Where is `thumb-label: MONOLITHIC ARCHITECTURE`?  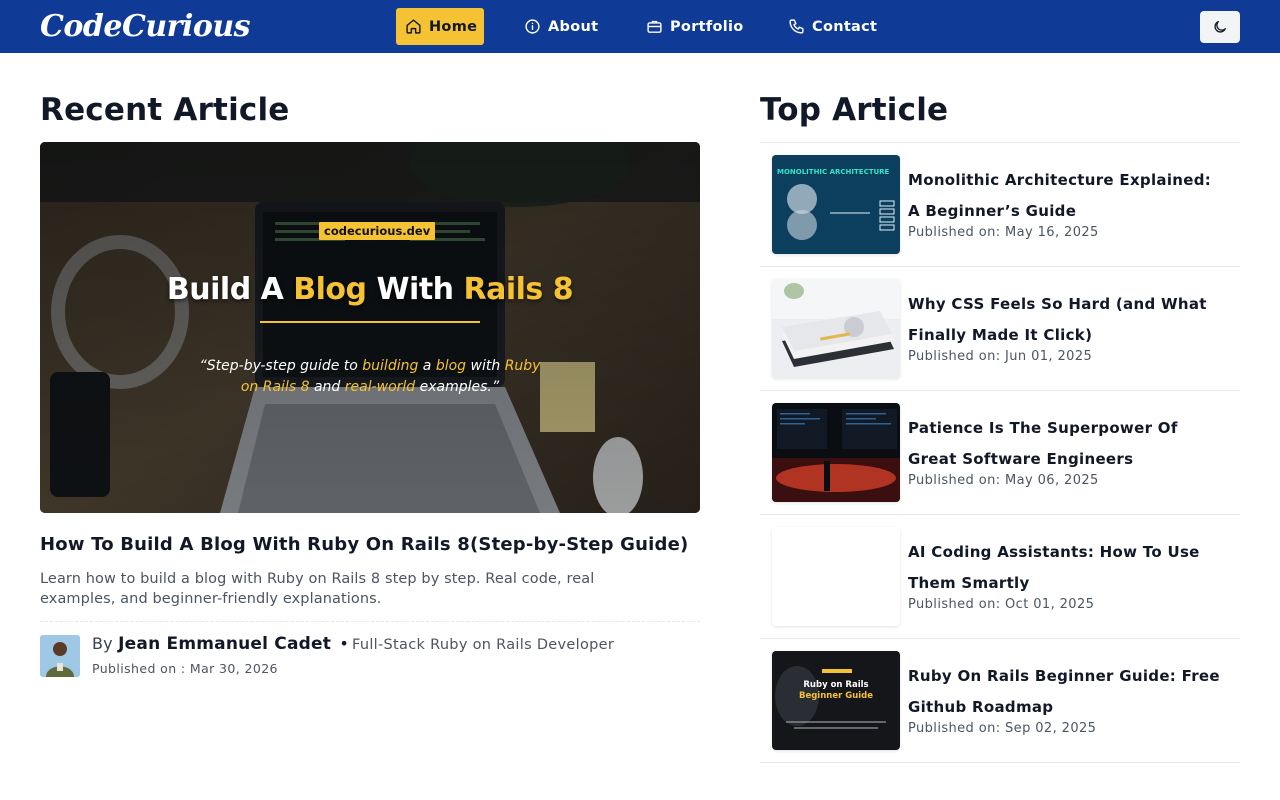 thumb-label: MONOLITHIC ARCHITECTURE is located at coordinates (833, 172).